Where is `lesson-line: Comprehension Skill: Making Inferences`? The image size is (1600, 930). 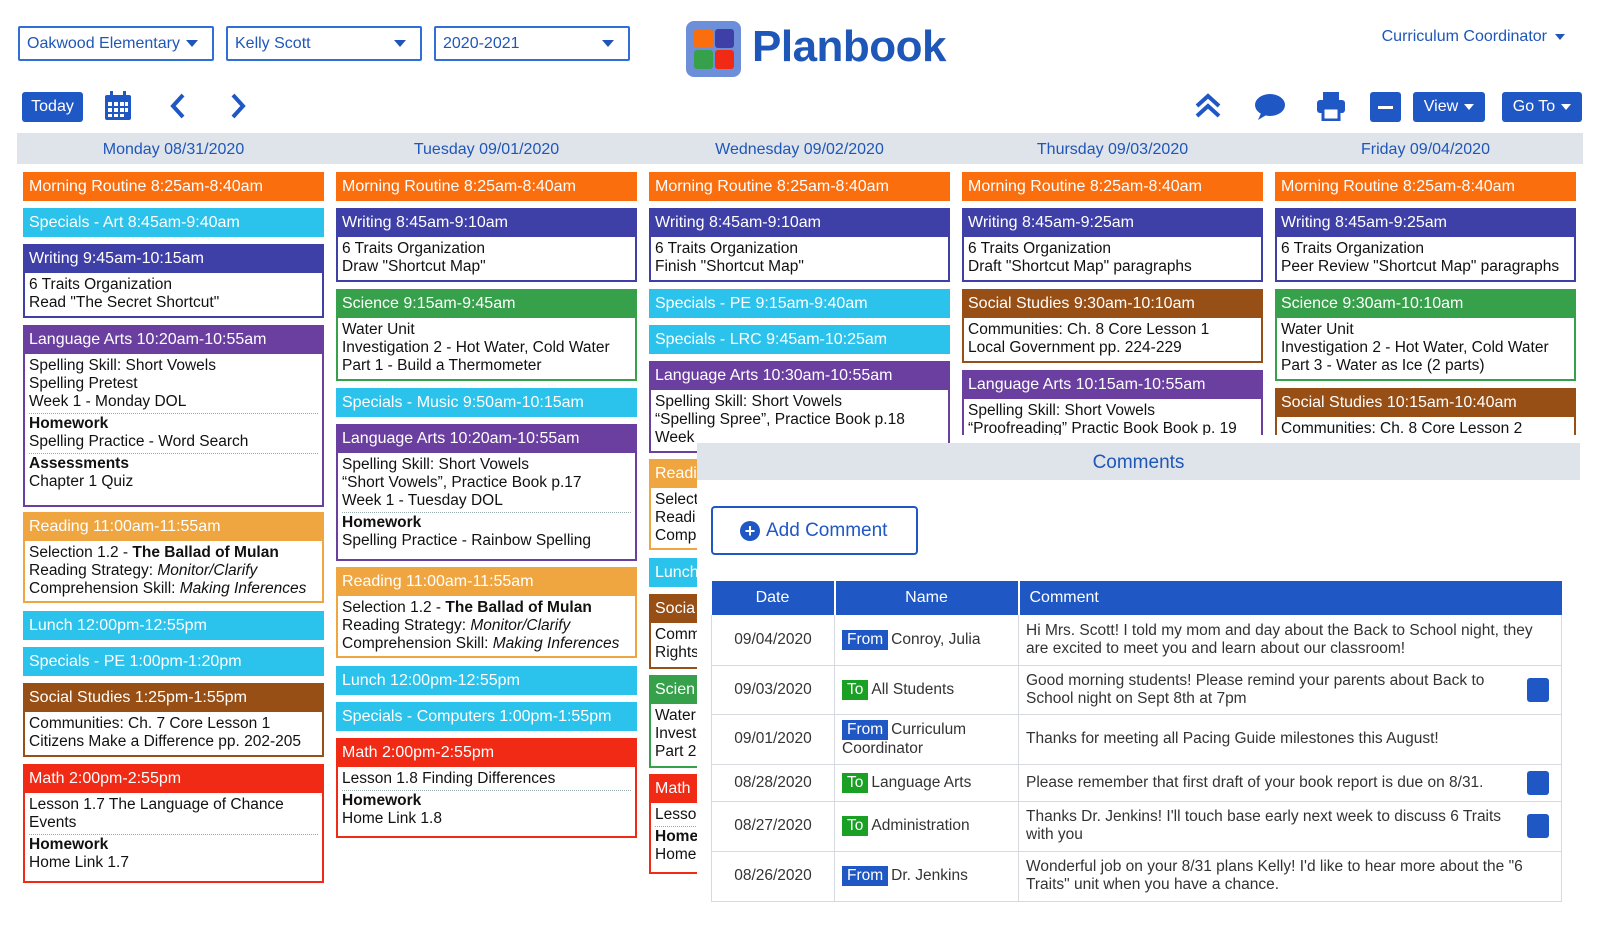
lesson-line: Comprehension Skill: Making Inferences is located at coordinates (486, 644).